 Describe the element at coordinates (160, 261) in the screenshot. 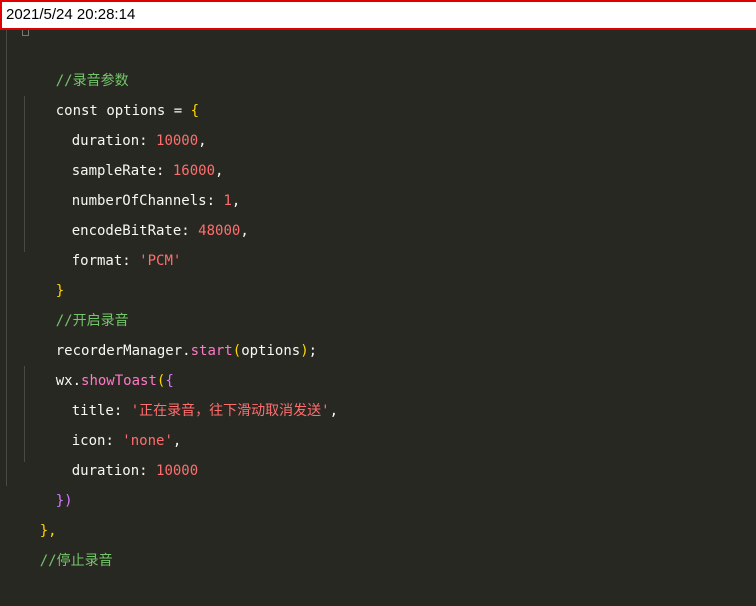

I see `prop-value: 'PCM'` at that location.